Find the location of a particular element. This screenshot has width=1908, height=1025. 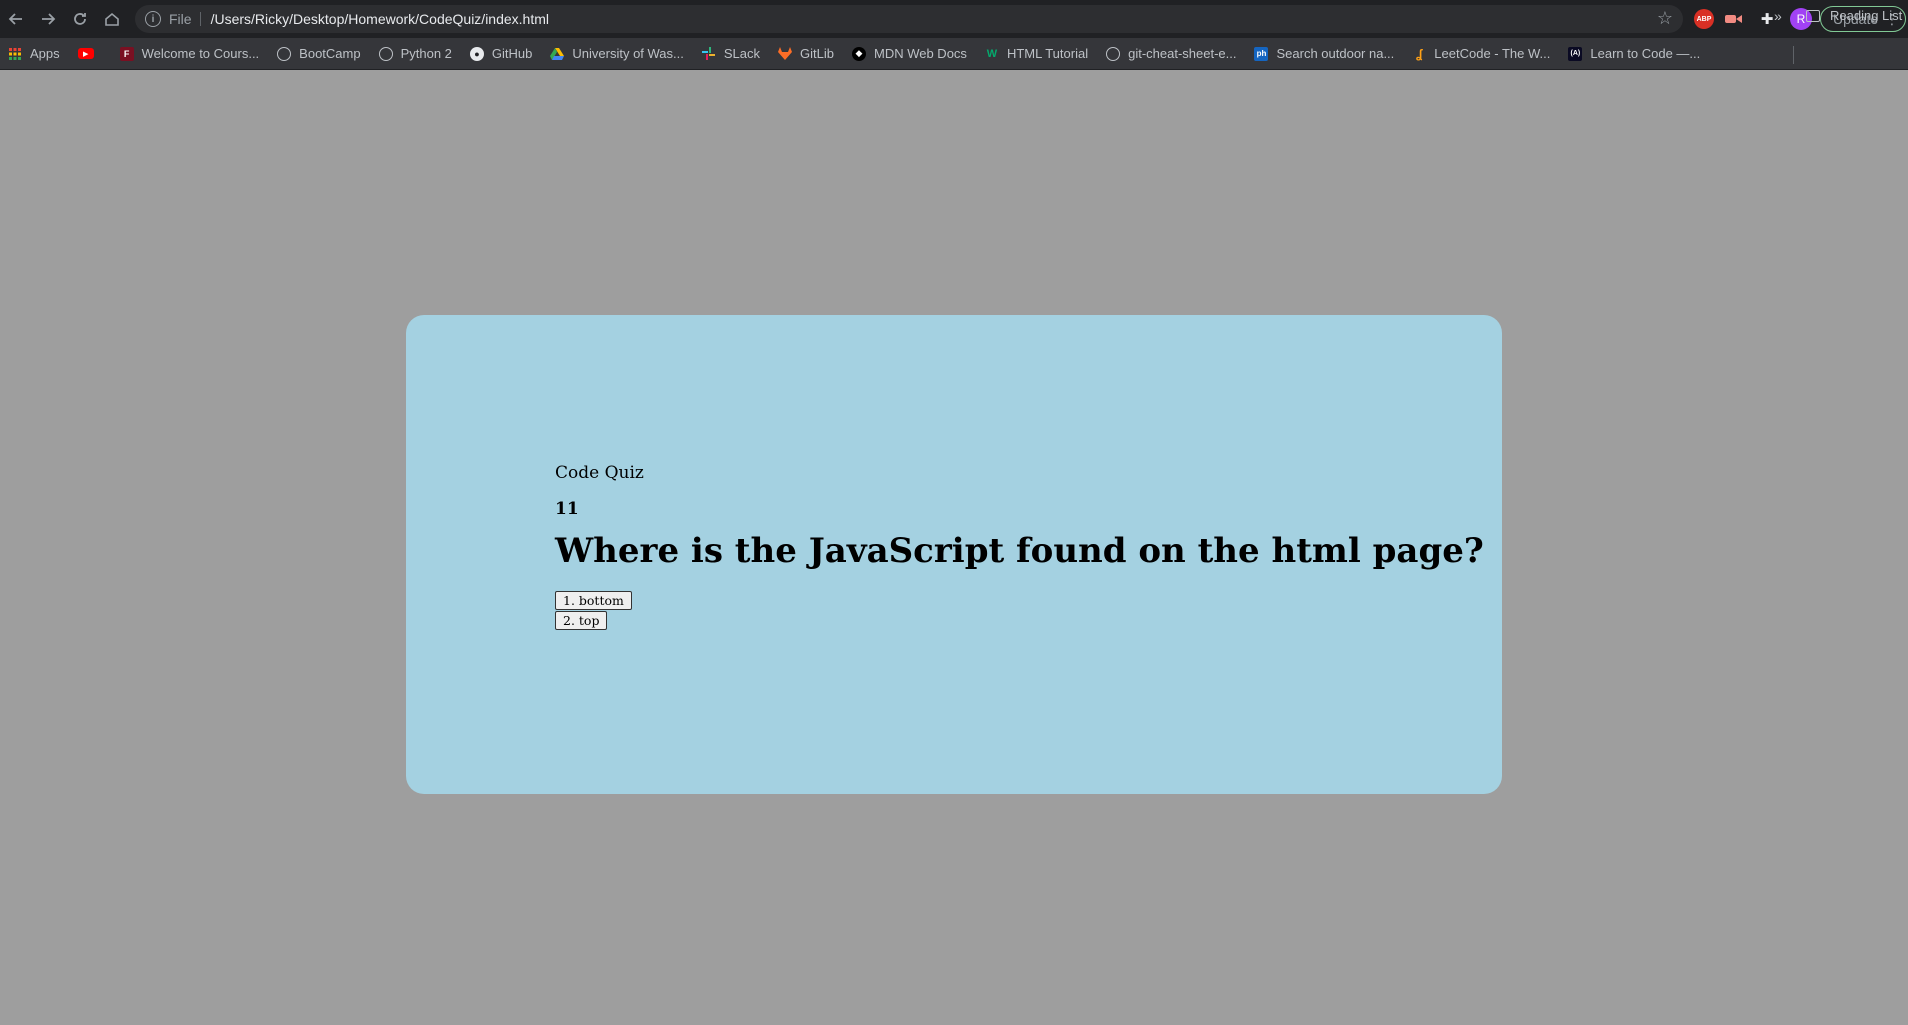

reading-list-button: Reading List is located at coordinates (1854, 15).